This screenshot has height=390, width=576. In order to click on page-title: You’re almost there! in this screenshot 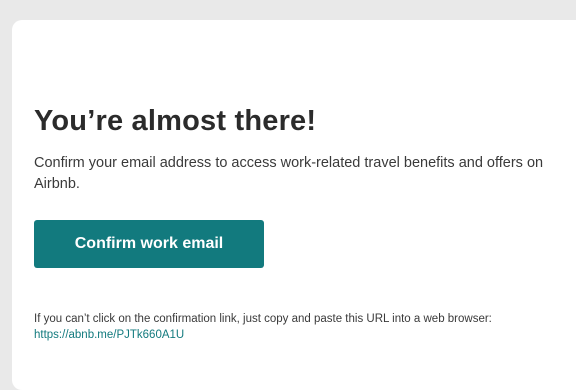, I will do `click(175, 121)`.